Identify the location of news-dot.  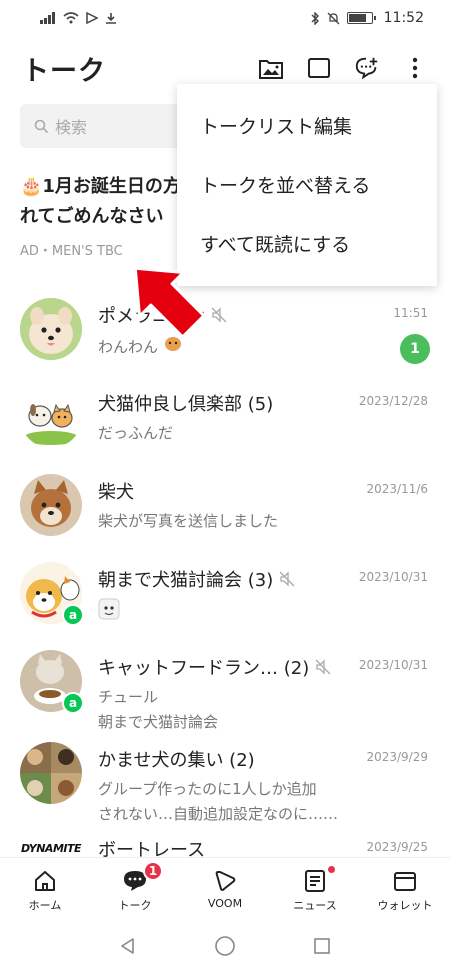
(331, 869).